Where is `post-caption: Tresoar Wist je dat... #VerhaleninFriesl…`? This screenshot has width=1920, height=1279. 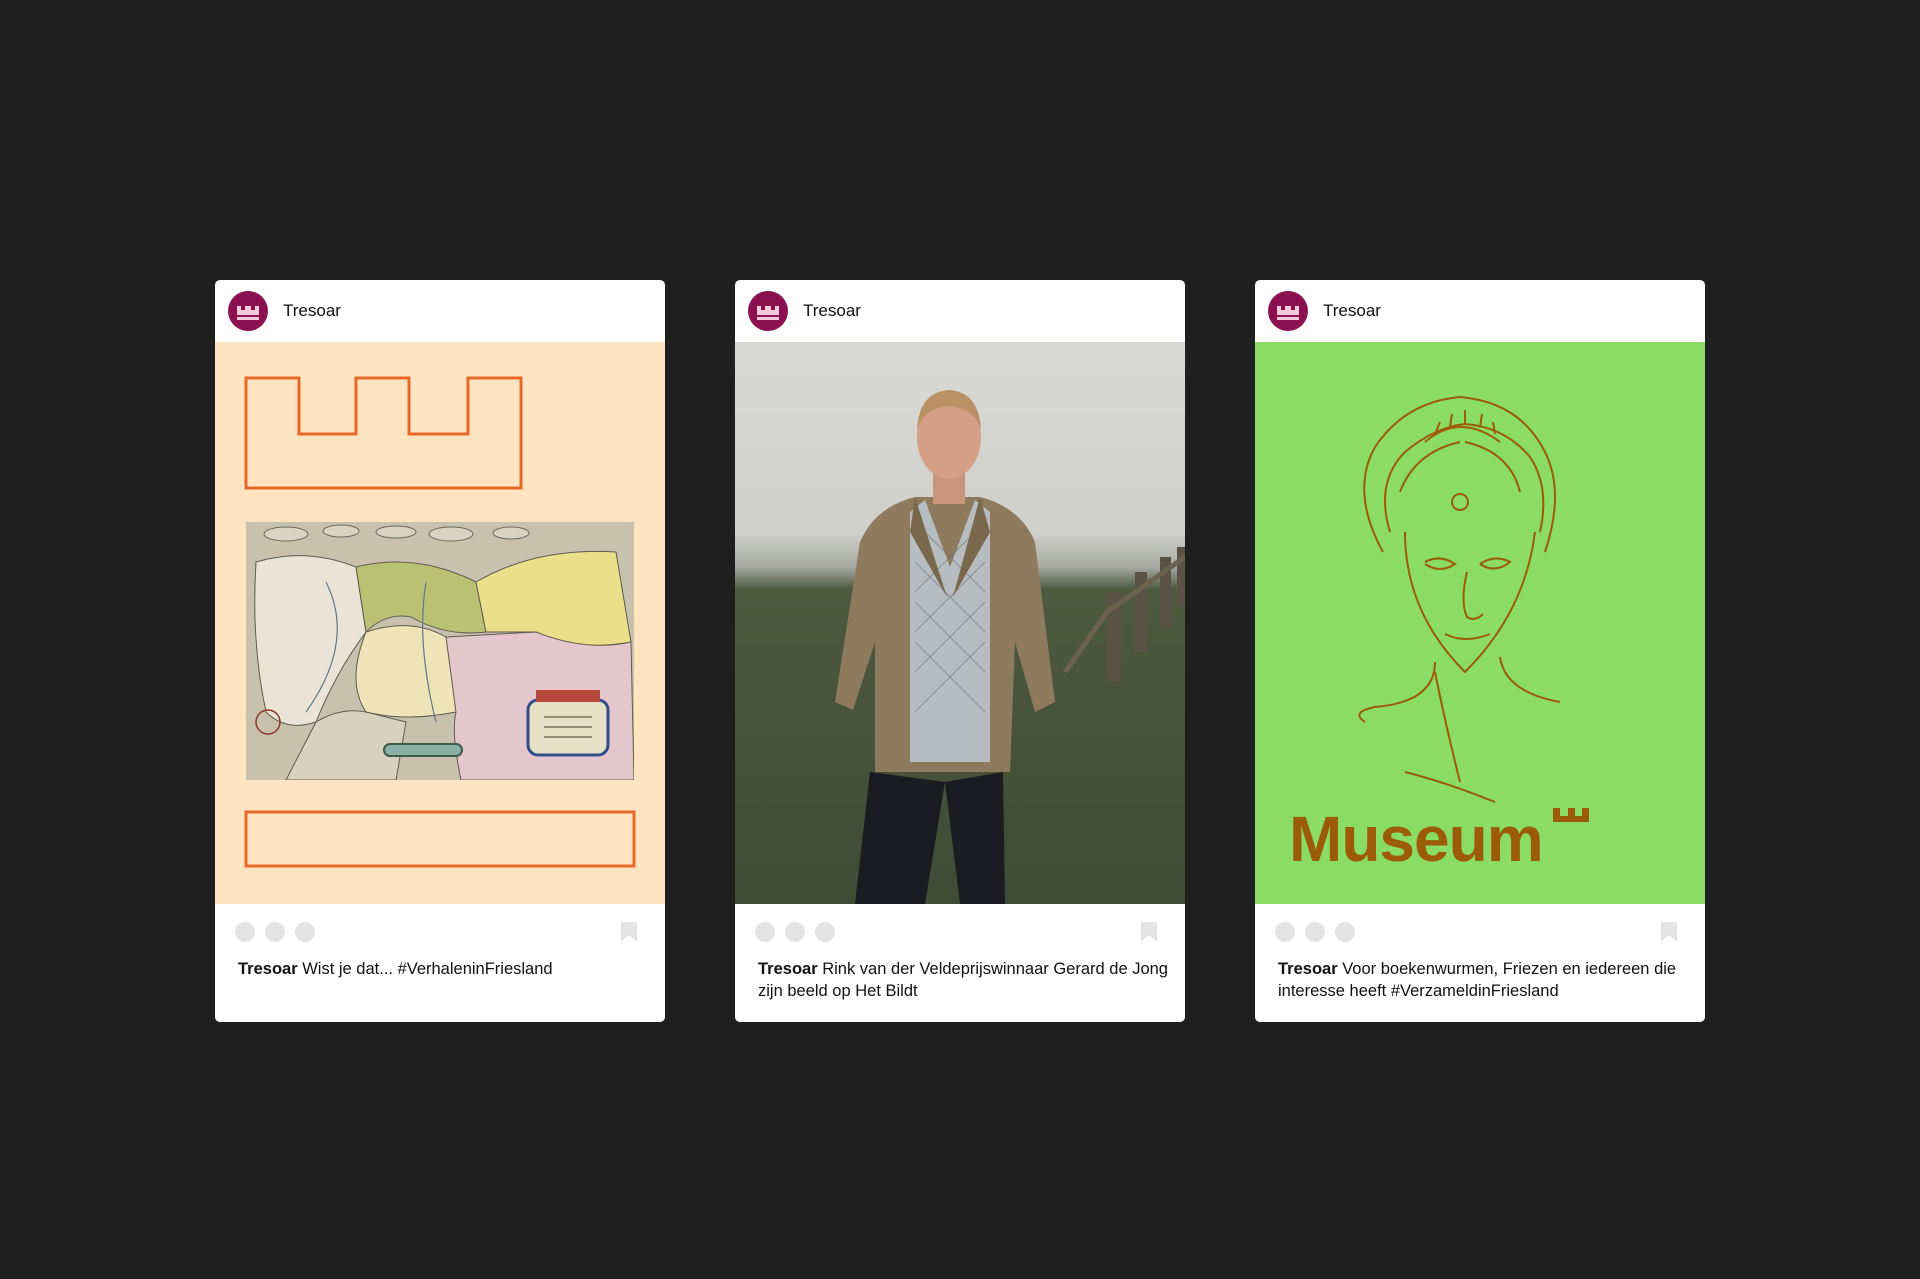 post-caption: Tresoar Wist je dat... #VerhaleninFriesl… is located at coordinates (445, 969).